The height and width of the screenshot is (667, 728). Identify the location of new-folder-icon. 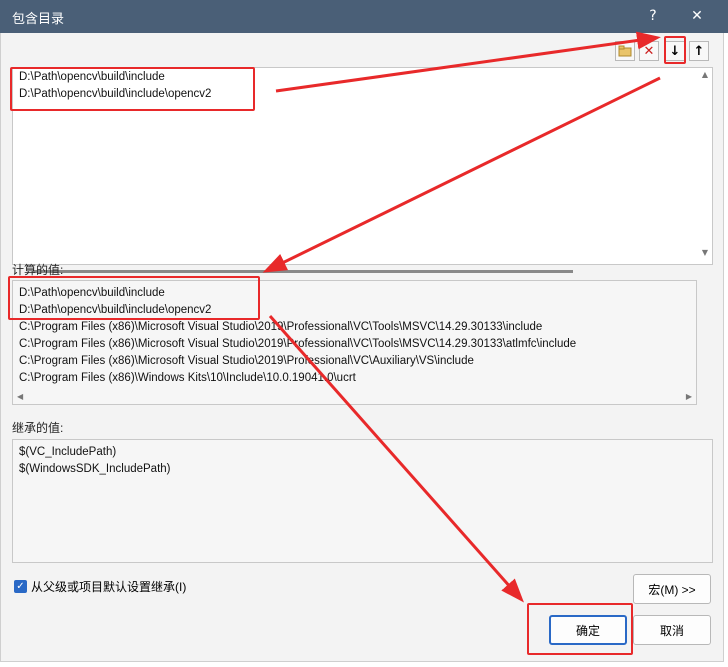
(625, 51).